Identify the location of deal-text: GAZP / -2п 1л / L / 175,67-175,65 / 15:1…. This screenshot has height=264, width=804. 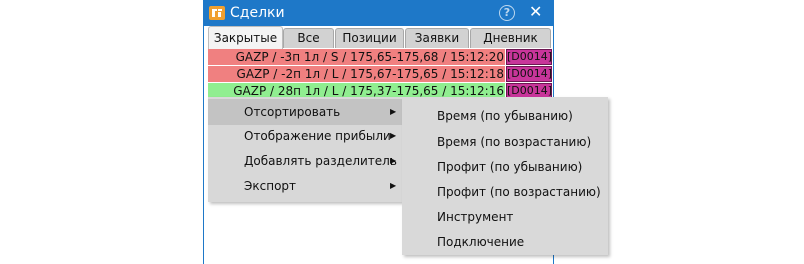
(356, 74).